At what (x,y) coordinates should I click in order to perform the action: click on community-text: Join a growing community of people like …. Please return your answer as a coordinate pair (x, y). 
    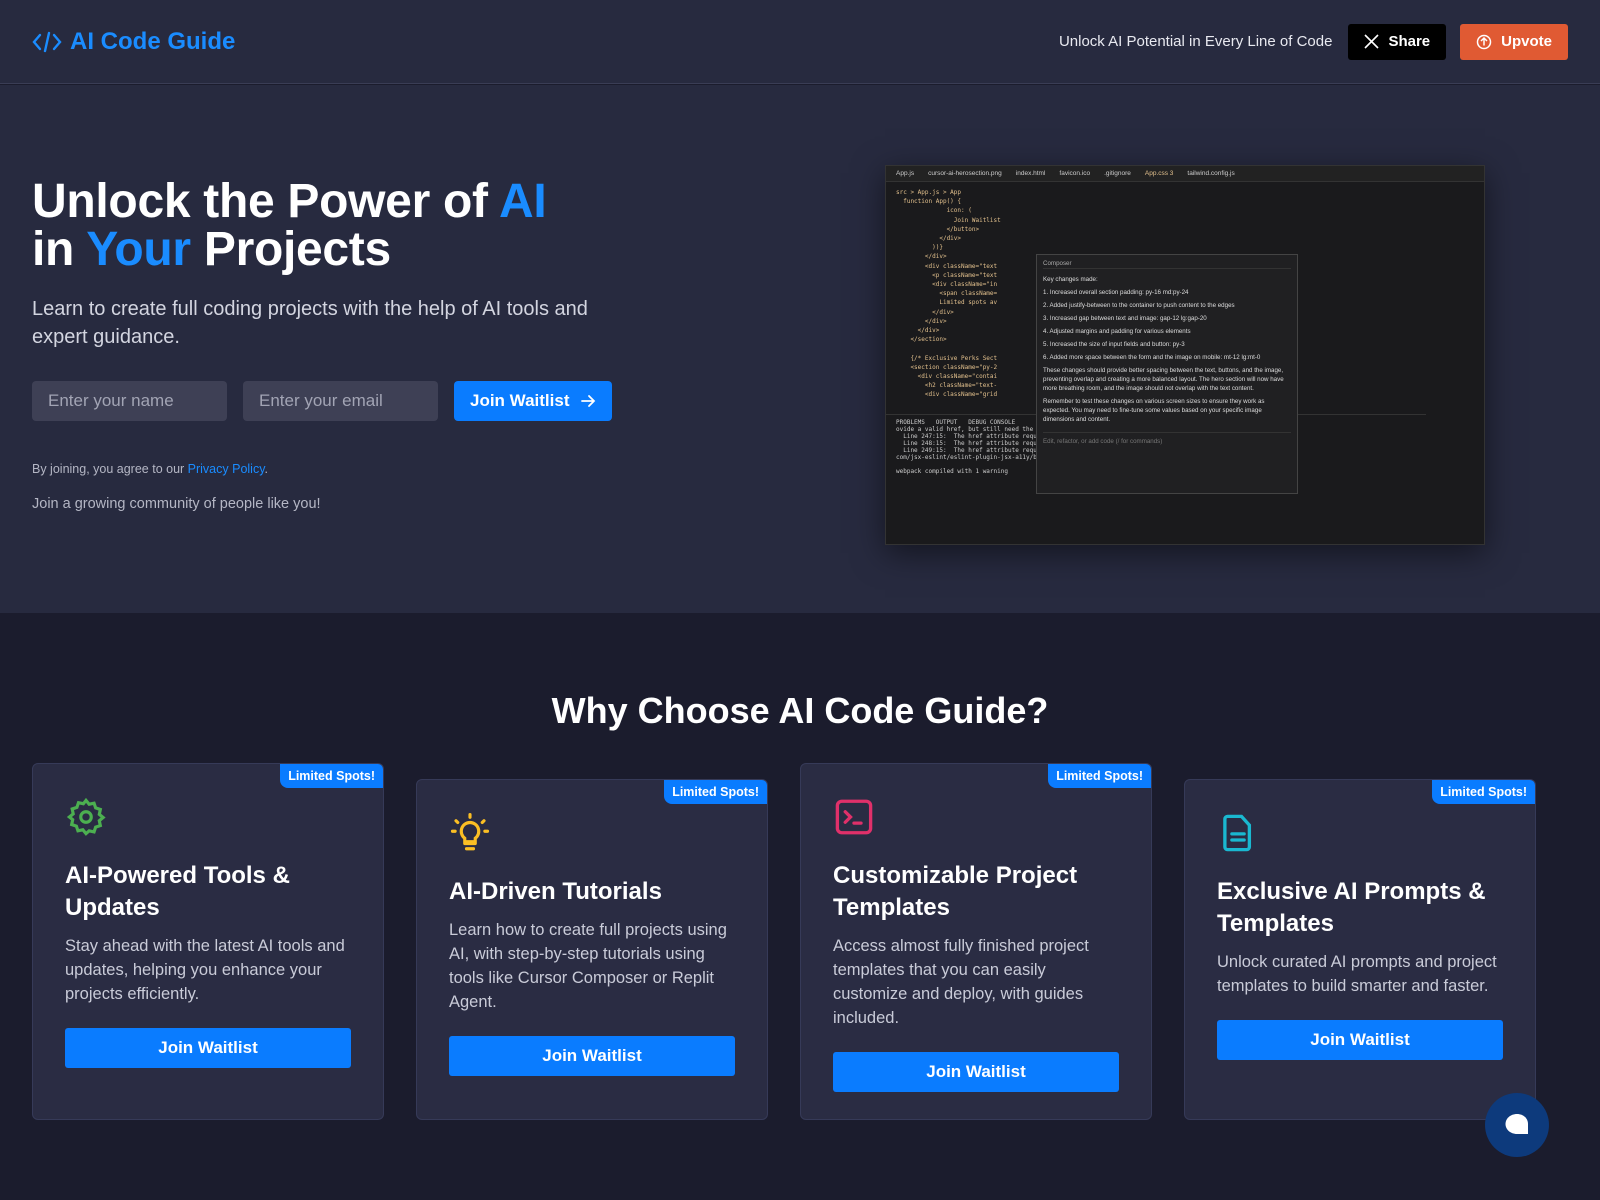
    Looking at the image, I should click on (176, 504).